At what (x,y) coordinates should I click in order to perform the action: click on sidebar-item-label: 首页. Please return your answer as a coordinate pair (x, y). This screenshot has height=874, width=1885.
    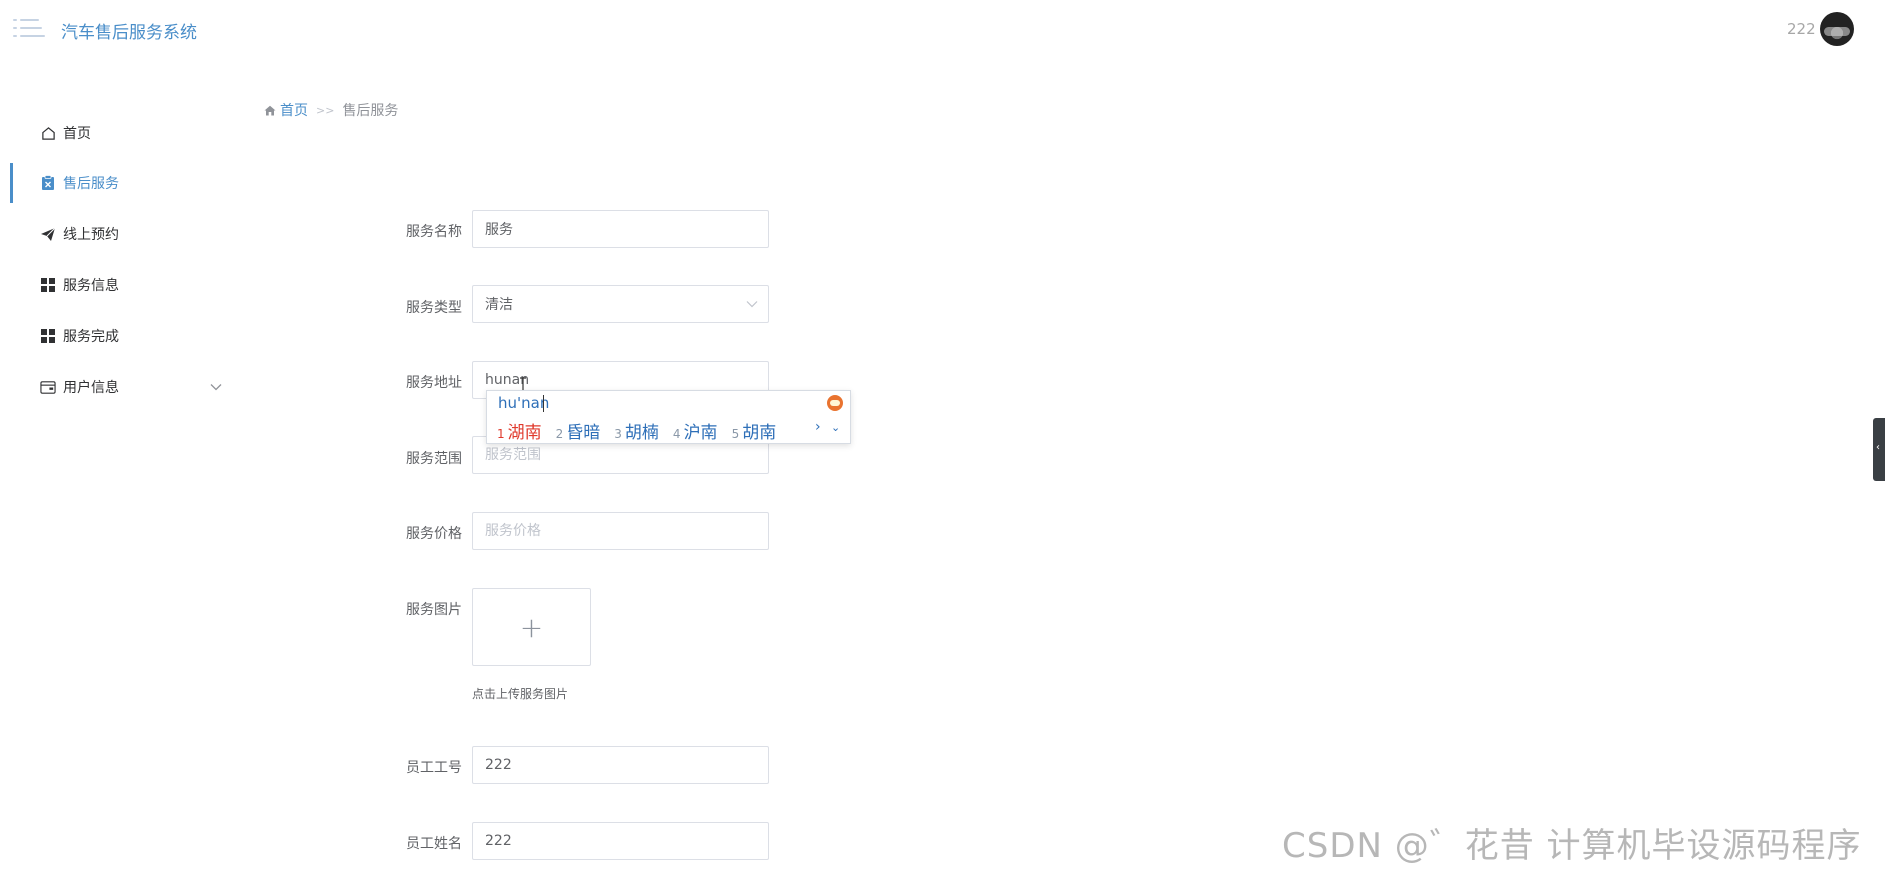
    Looking at the image, I should click on (77, 134).